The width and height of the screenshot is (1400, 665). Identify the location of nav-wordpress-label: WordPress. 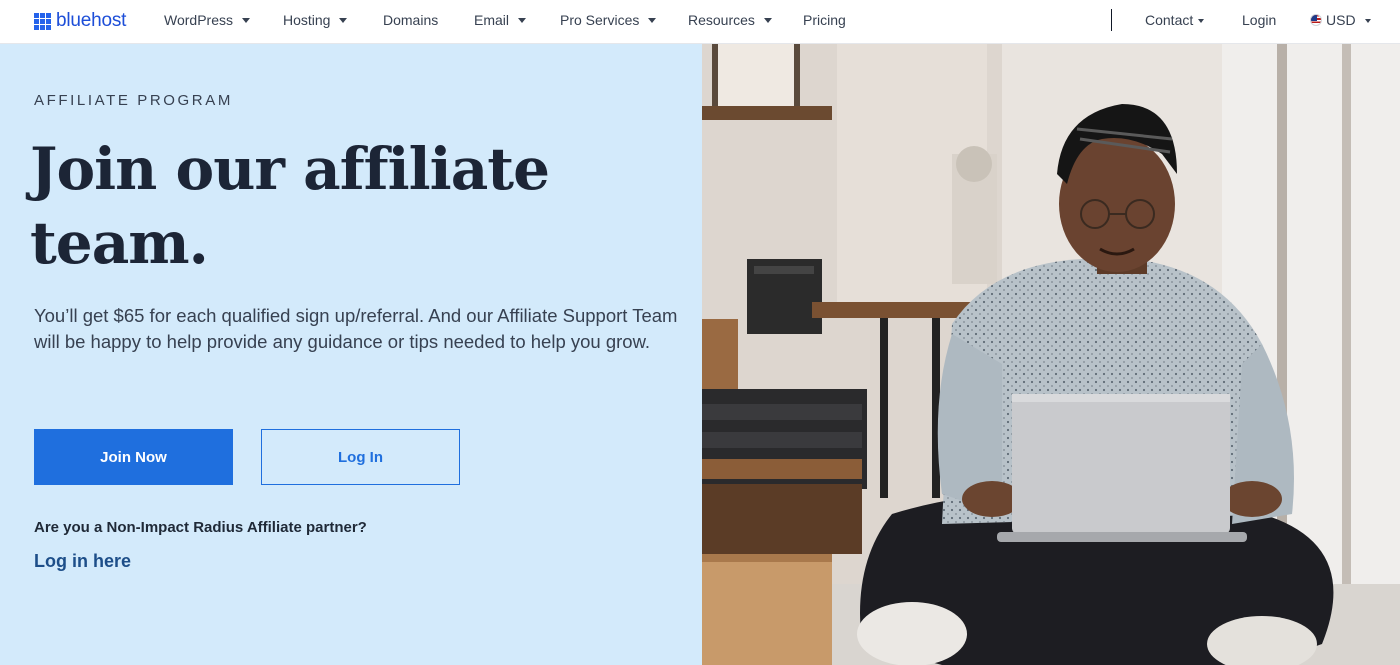
(198, 20).